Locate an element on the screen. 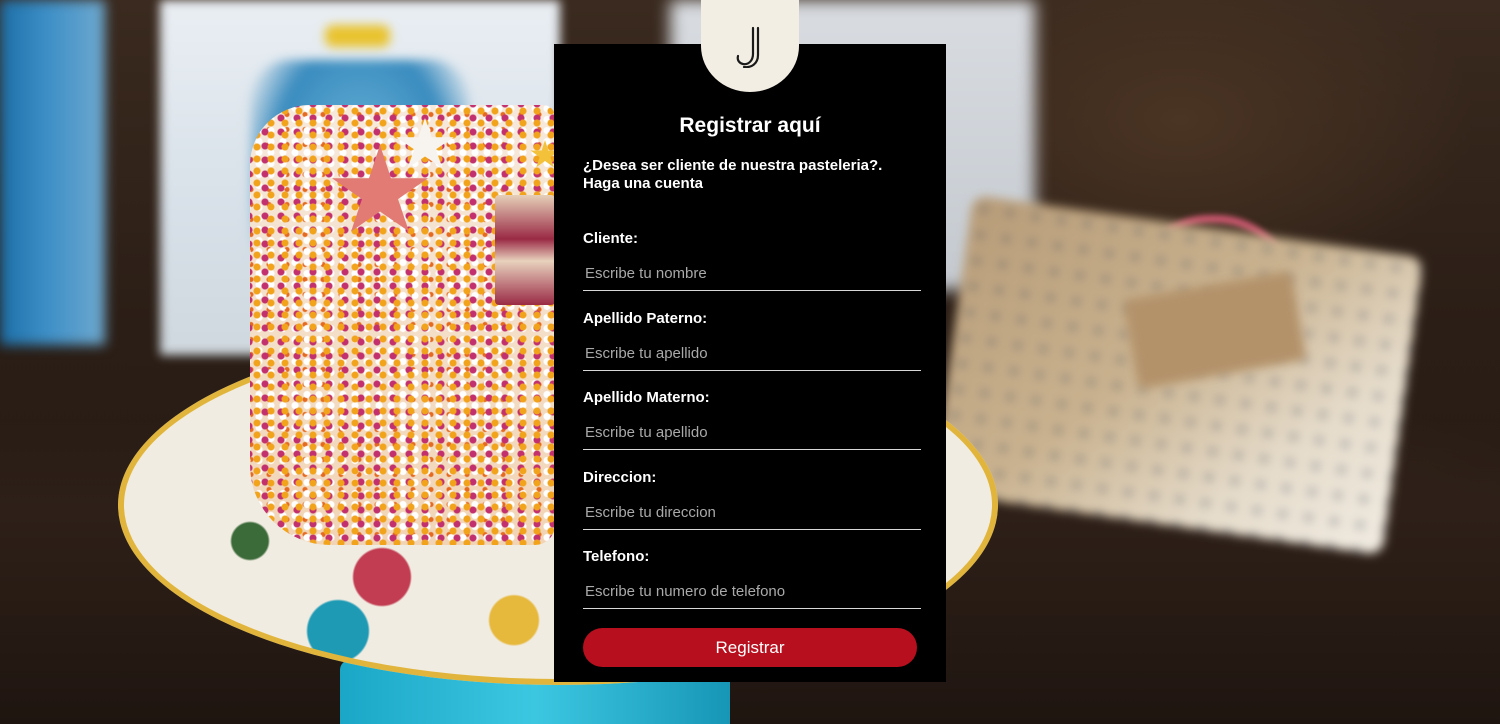 The image size is (1500, 724). field-apellido-materno: Apellido Materno: is located at coordinates (752, 419).